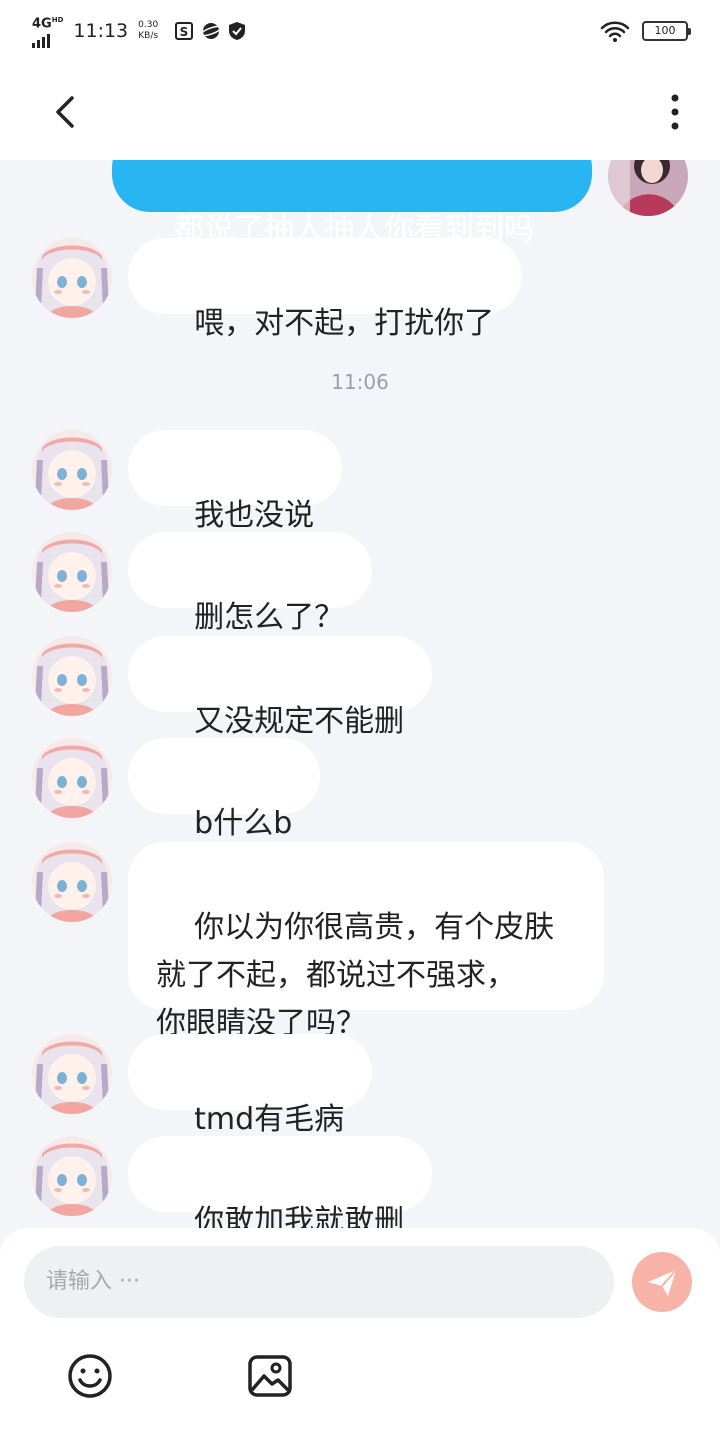  What do you see at coordinates (280, 687) in the screenshot?
I see `message-bubble: 又没规定不能删` at bounding box center [280, 687].